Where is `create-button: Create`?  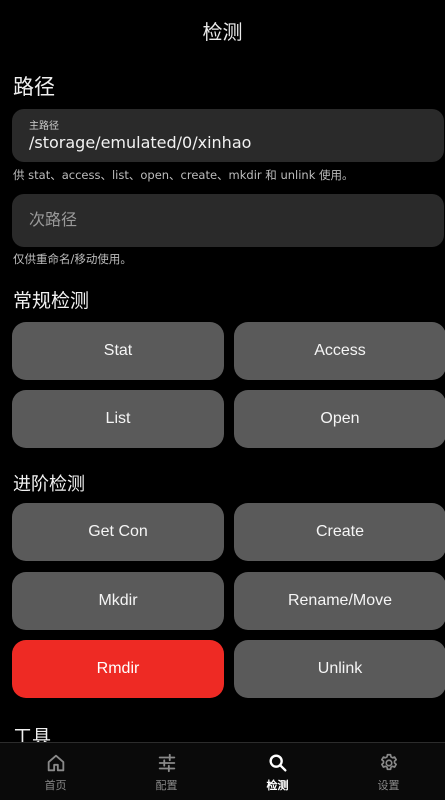
create-button: Create is located at coordinates (339, 532).